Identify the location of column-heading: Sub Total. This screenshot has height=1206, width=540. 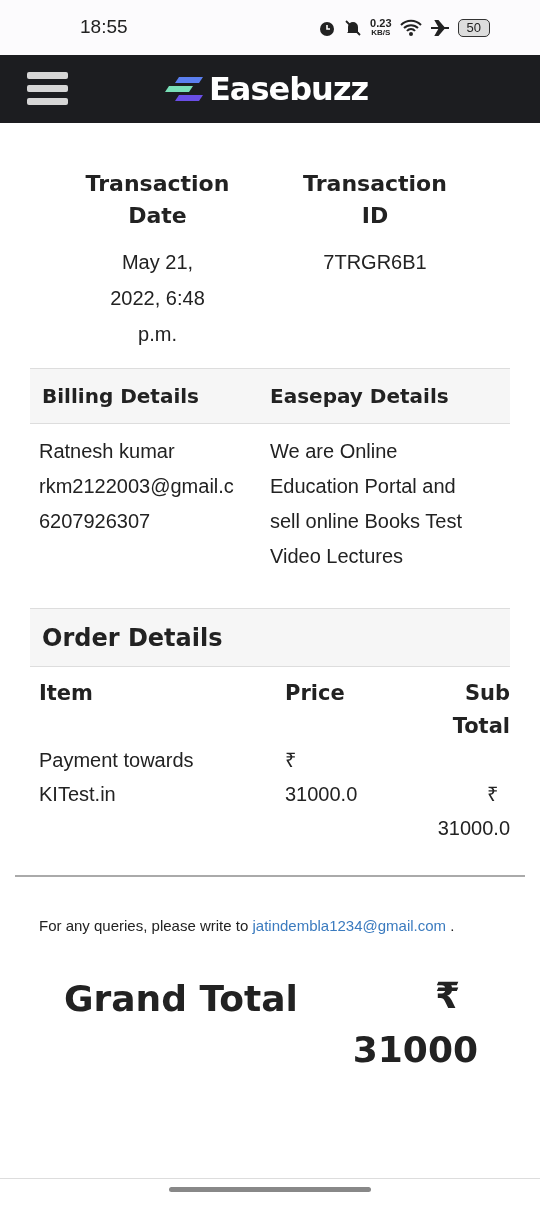
(480, 710).